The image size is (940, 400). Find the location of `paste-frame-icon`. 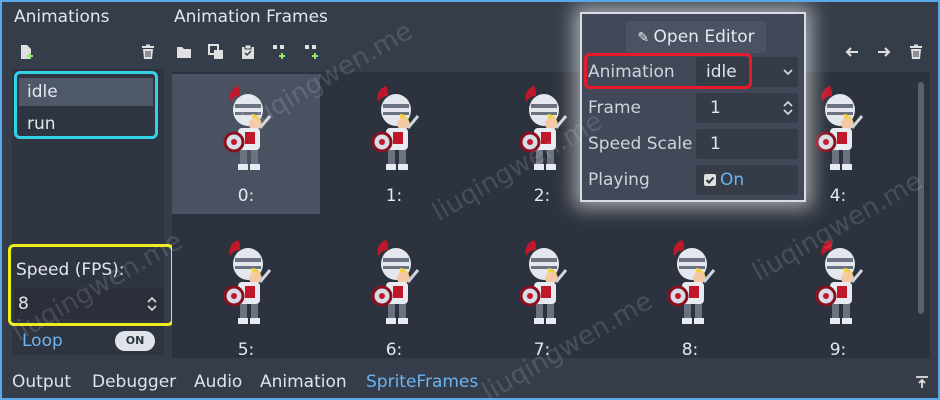

paste-frame-icon is located at coordinates (248, 52).